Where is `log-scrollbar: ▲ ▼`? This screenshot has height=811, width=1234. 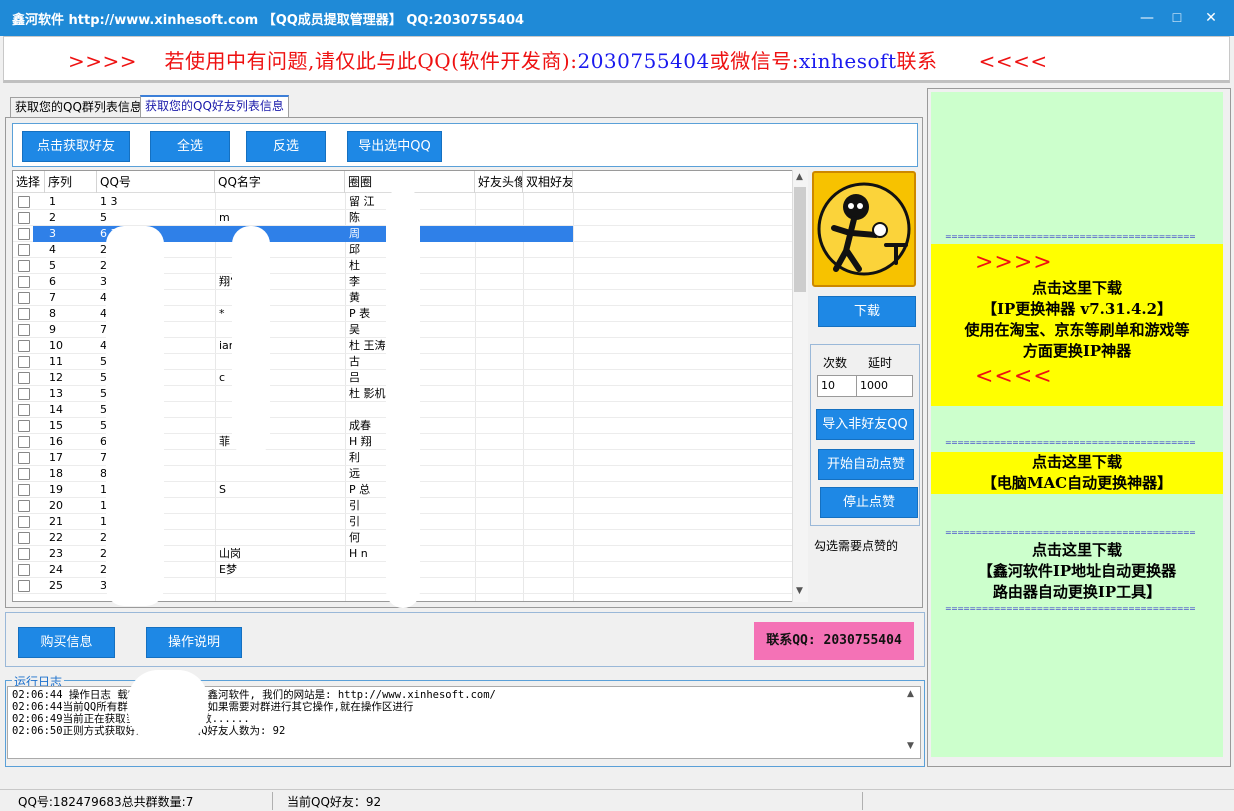
log-scrollbar: ▲ ▼ is located at coordinates (912, 723).